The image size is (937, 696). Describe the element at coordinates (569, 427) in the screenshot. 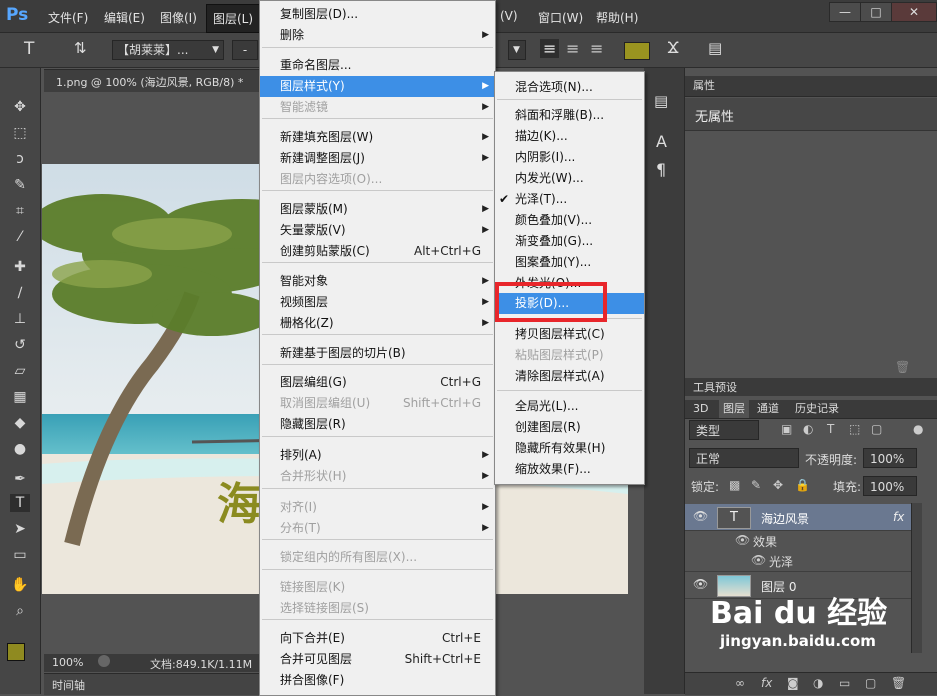

I see `style-menu-item: 创建图层(R)` at that location.